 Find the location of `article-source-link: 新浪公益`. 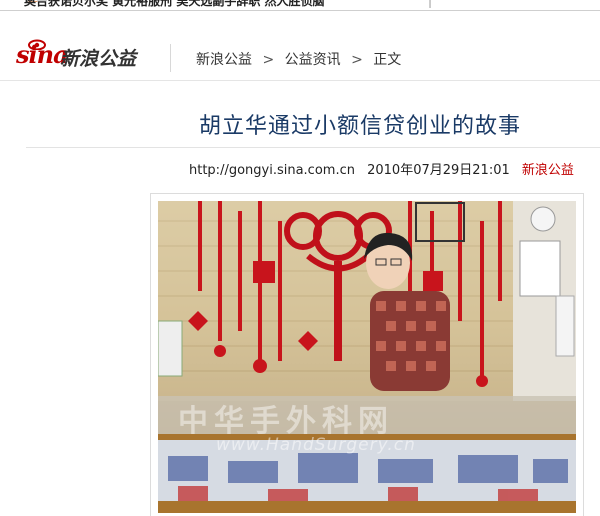

article-source-link: 新浪公益 is located at coordinates (548, 170).